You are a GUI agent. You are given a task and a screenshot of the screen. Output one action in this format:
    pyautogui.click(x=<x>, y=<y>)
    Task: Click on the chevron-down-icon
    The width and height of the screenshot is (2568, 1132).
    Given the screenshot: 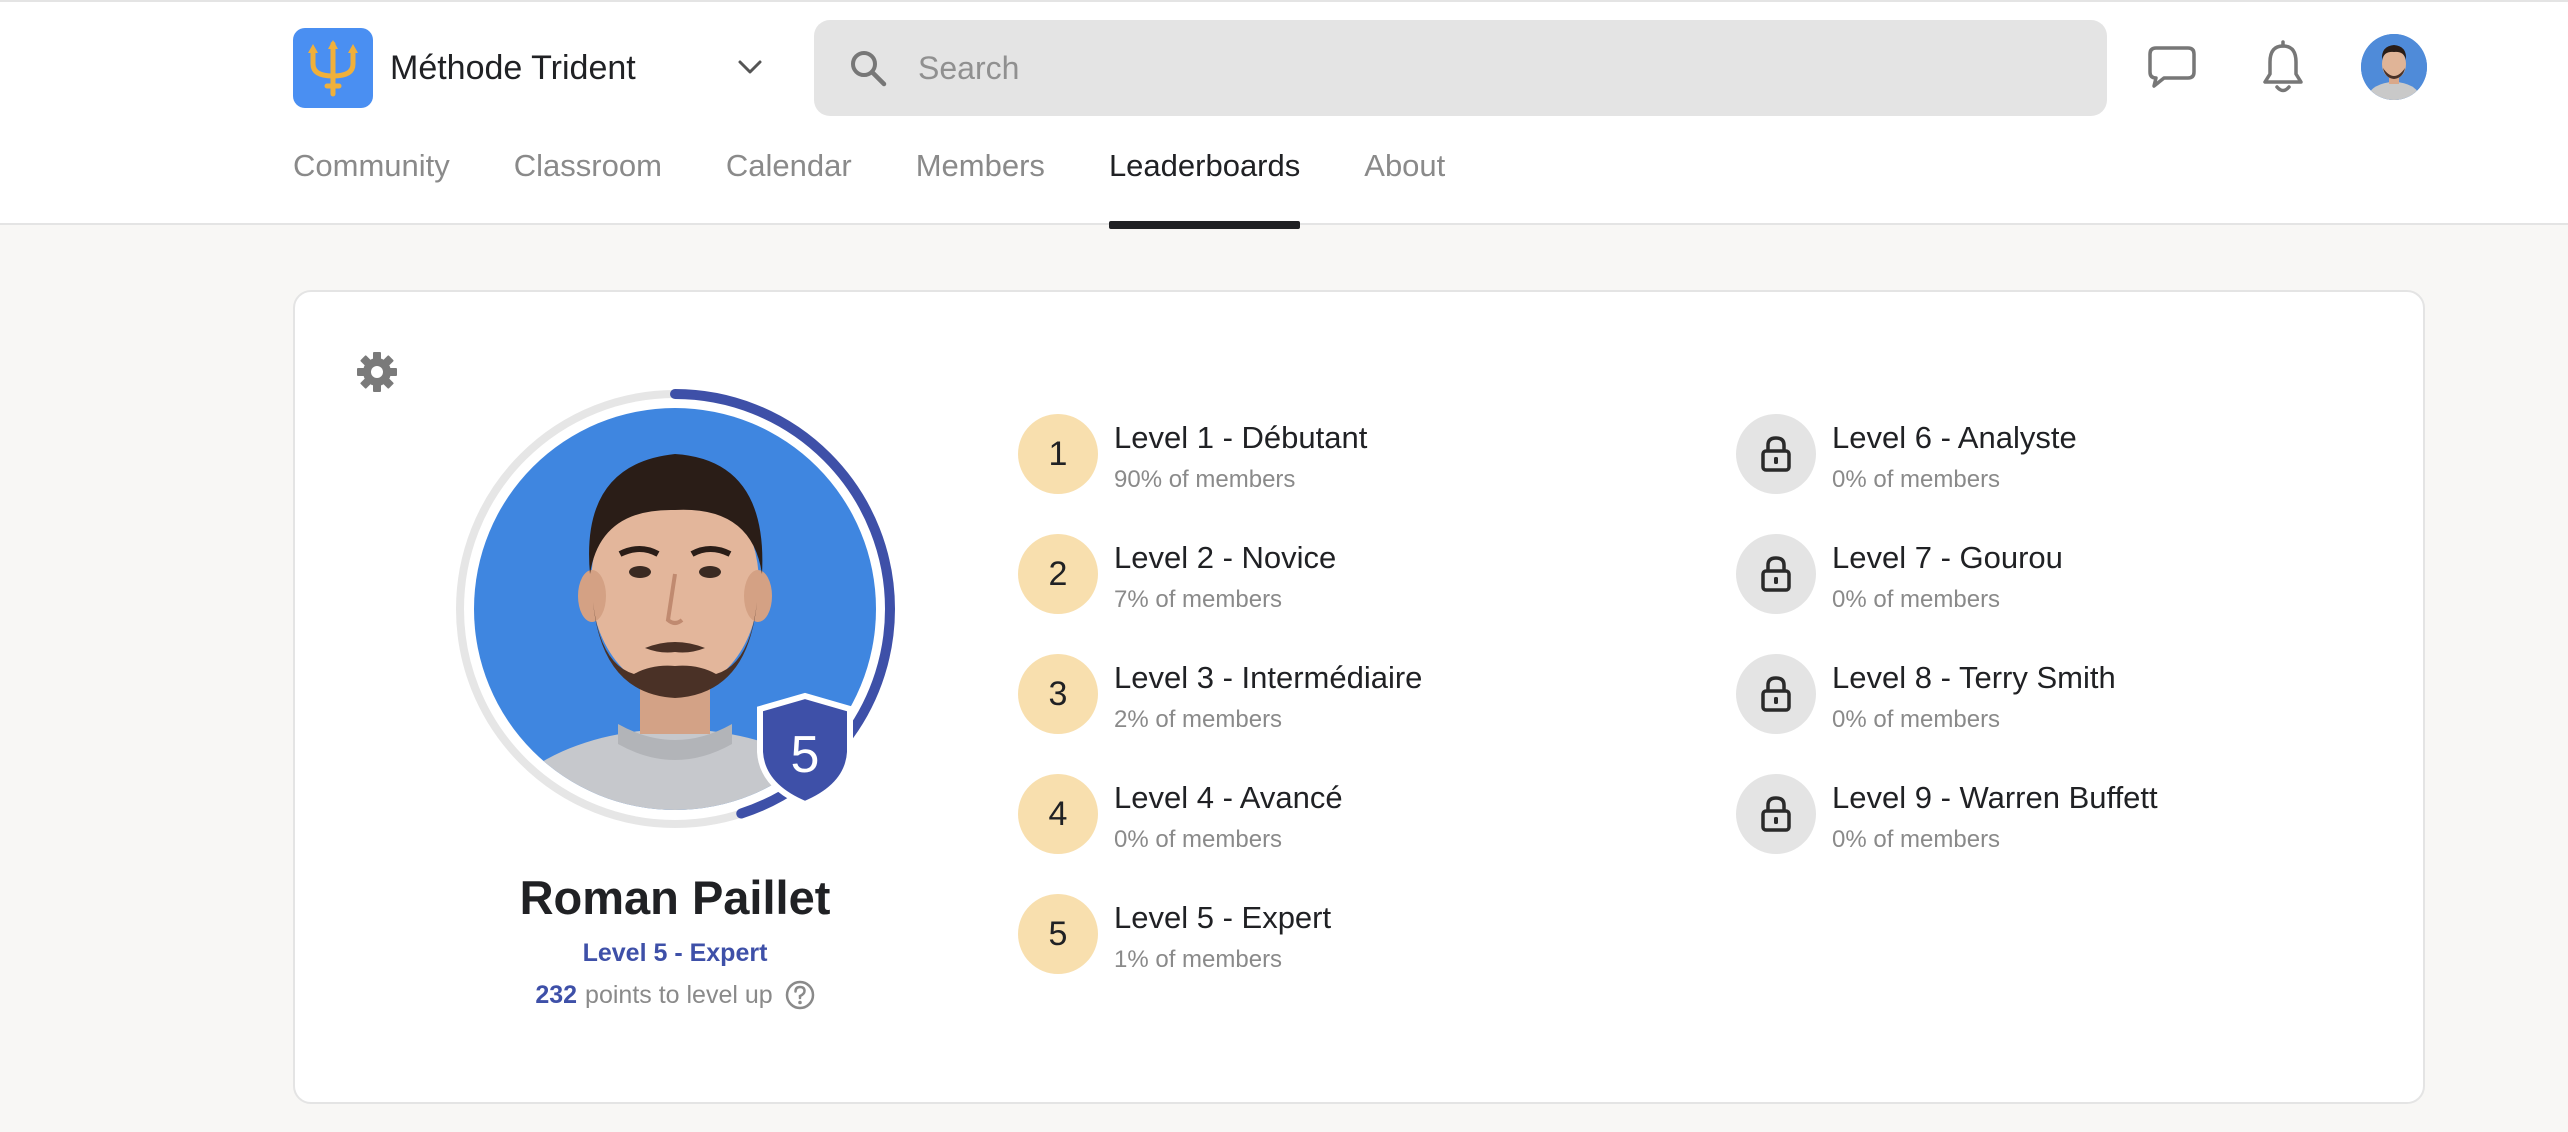 What is the action you would take?
    pyautogui.click(x=750, y=68)
    